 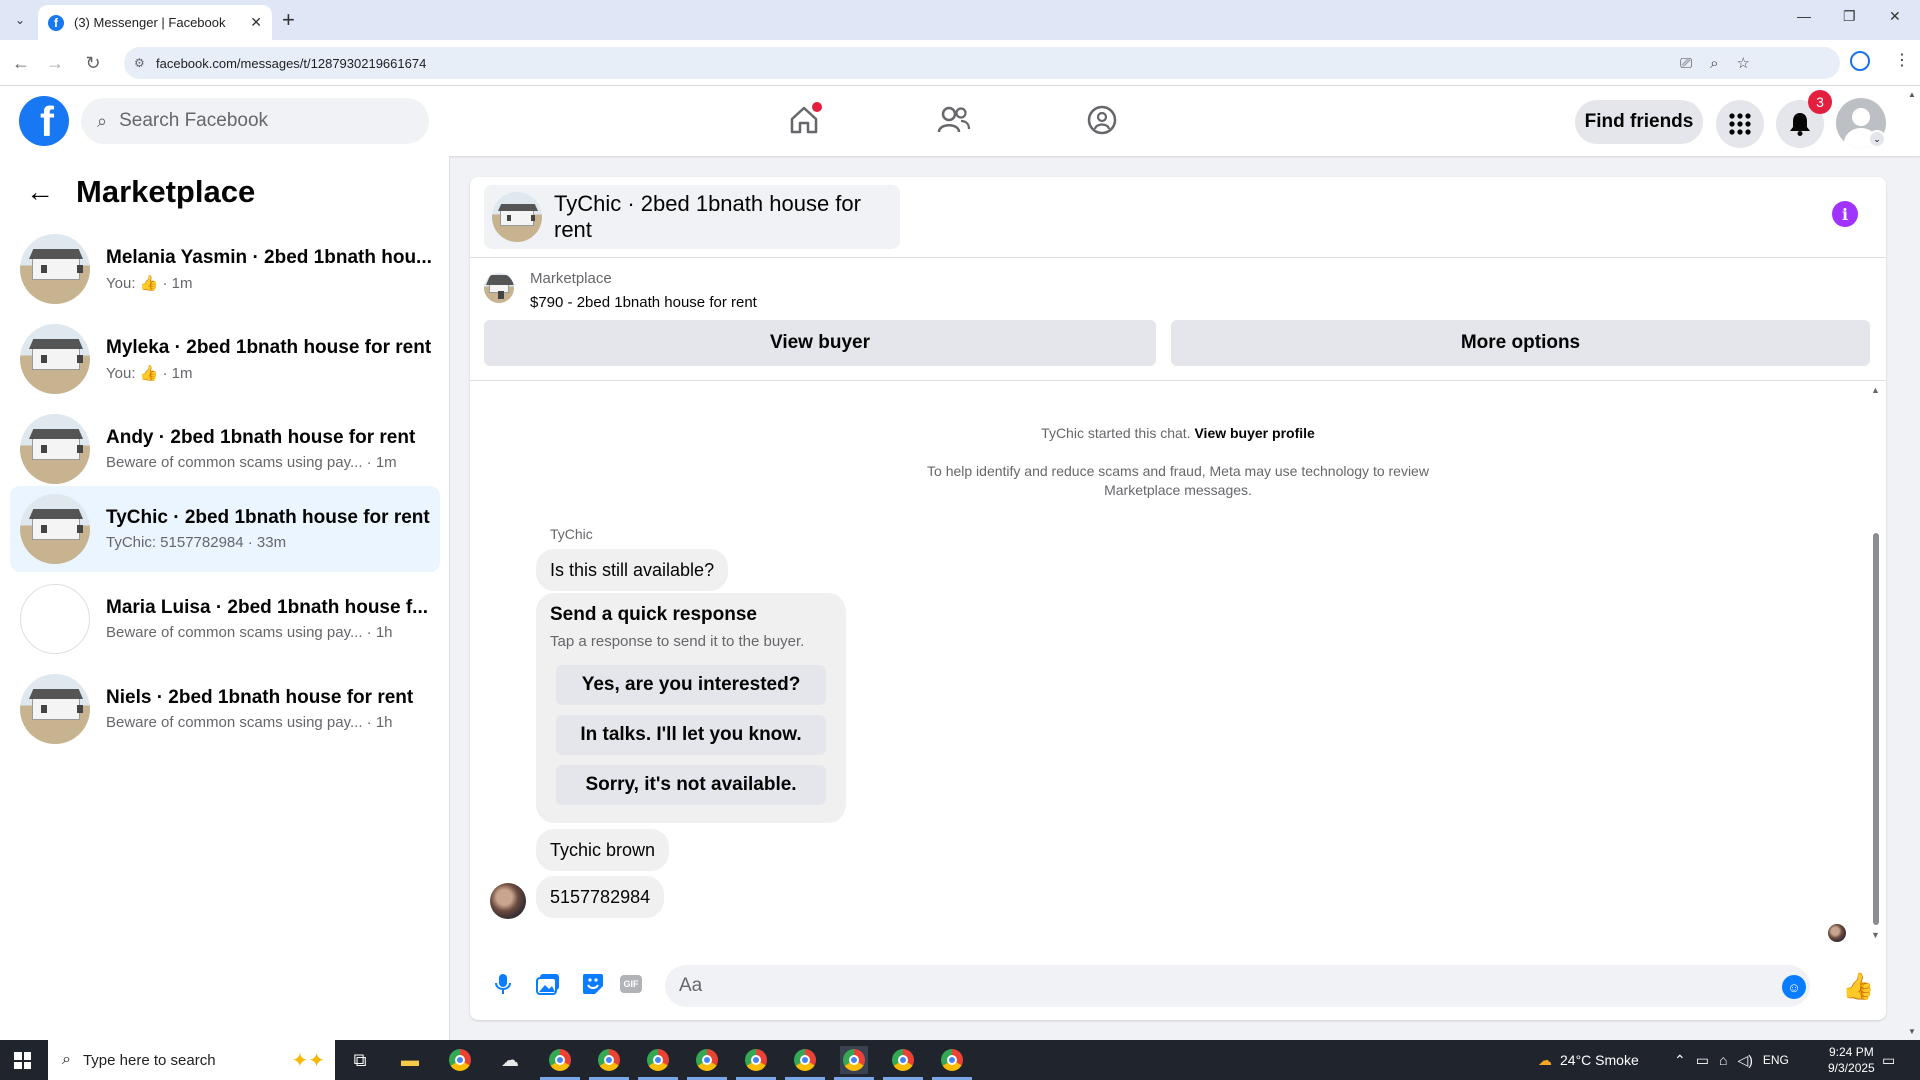 I want to click on search-icon: ⌕, so click(x=102, y=120).